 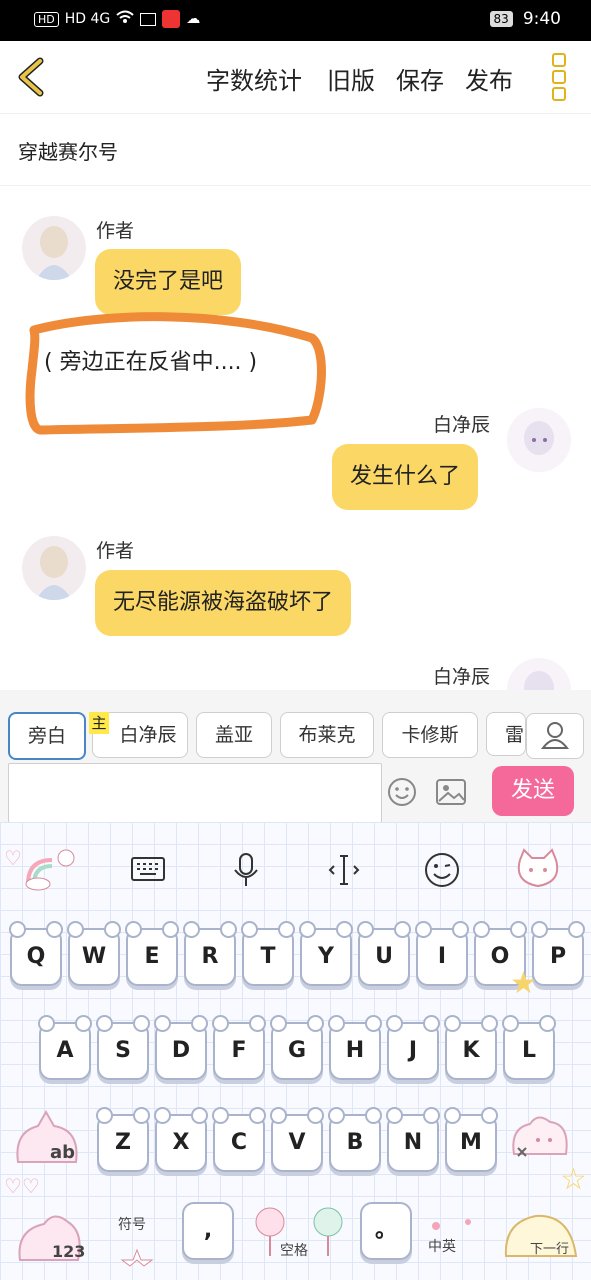 I want to click on language-switch-key: 中英, so click(x=453, y=1240).